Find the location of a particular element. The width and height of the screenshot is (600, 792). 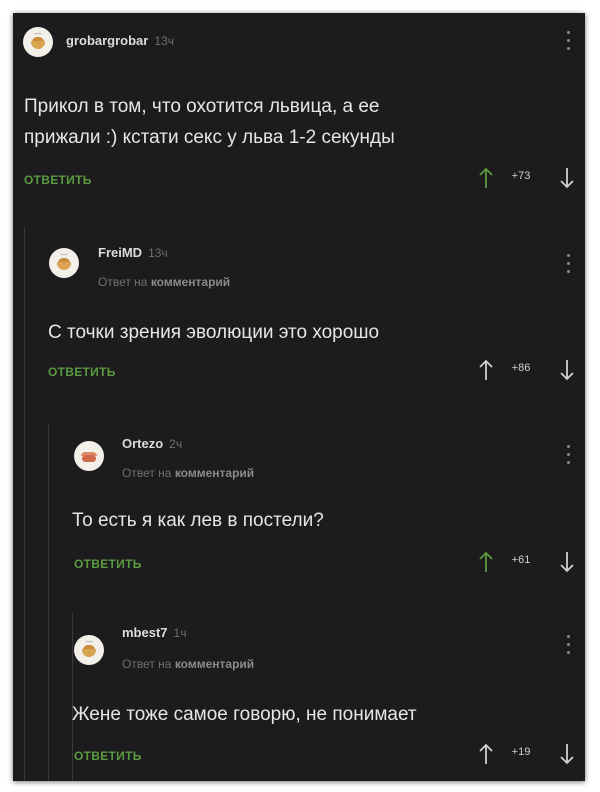

vote-score: +19 is located at coordinates (521, 752).